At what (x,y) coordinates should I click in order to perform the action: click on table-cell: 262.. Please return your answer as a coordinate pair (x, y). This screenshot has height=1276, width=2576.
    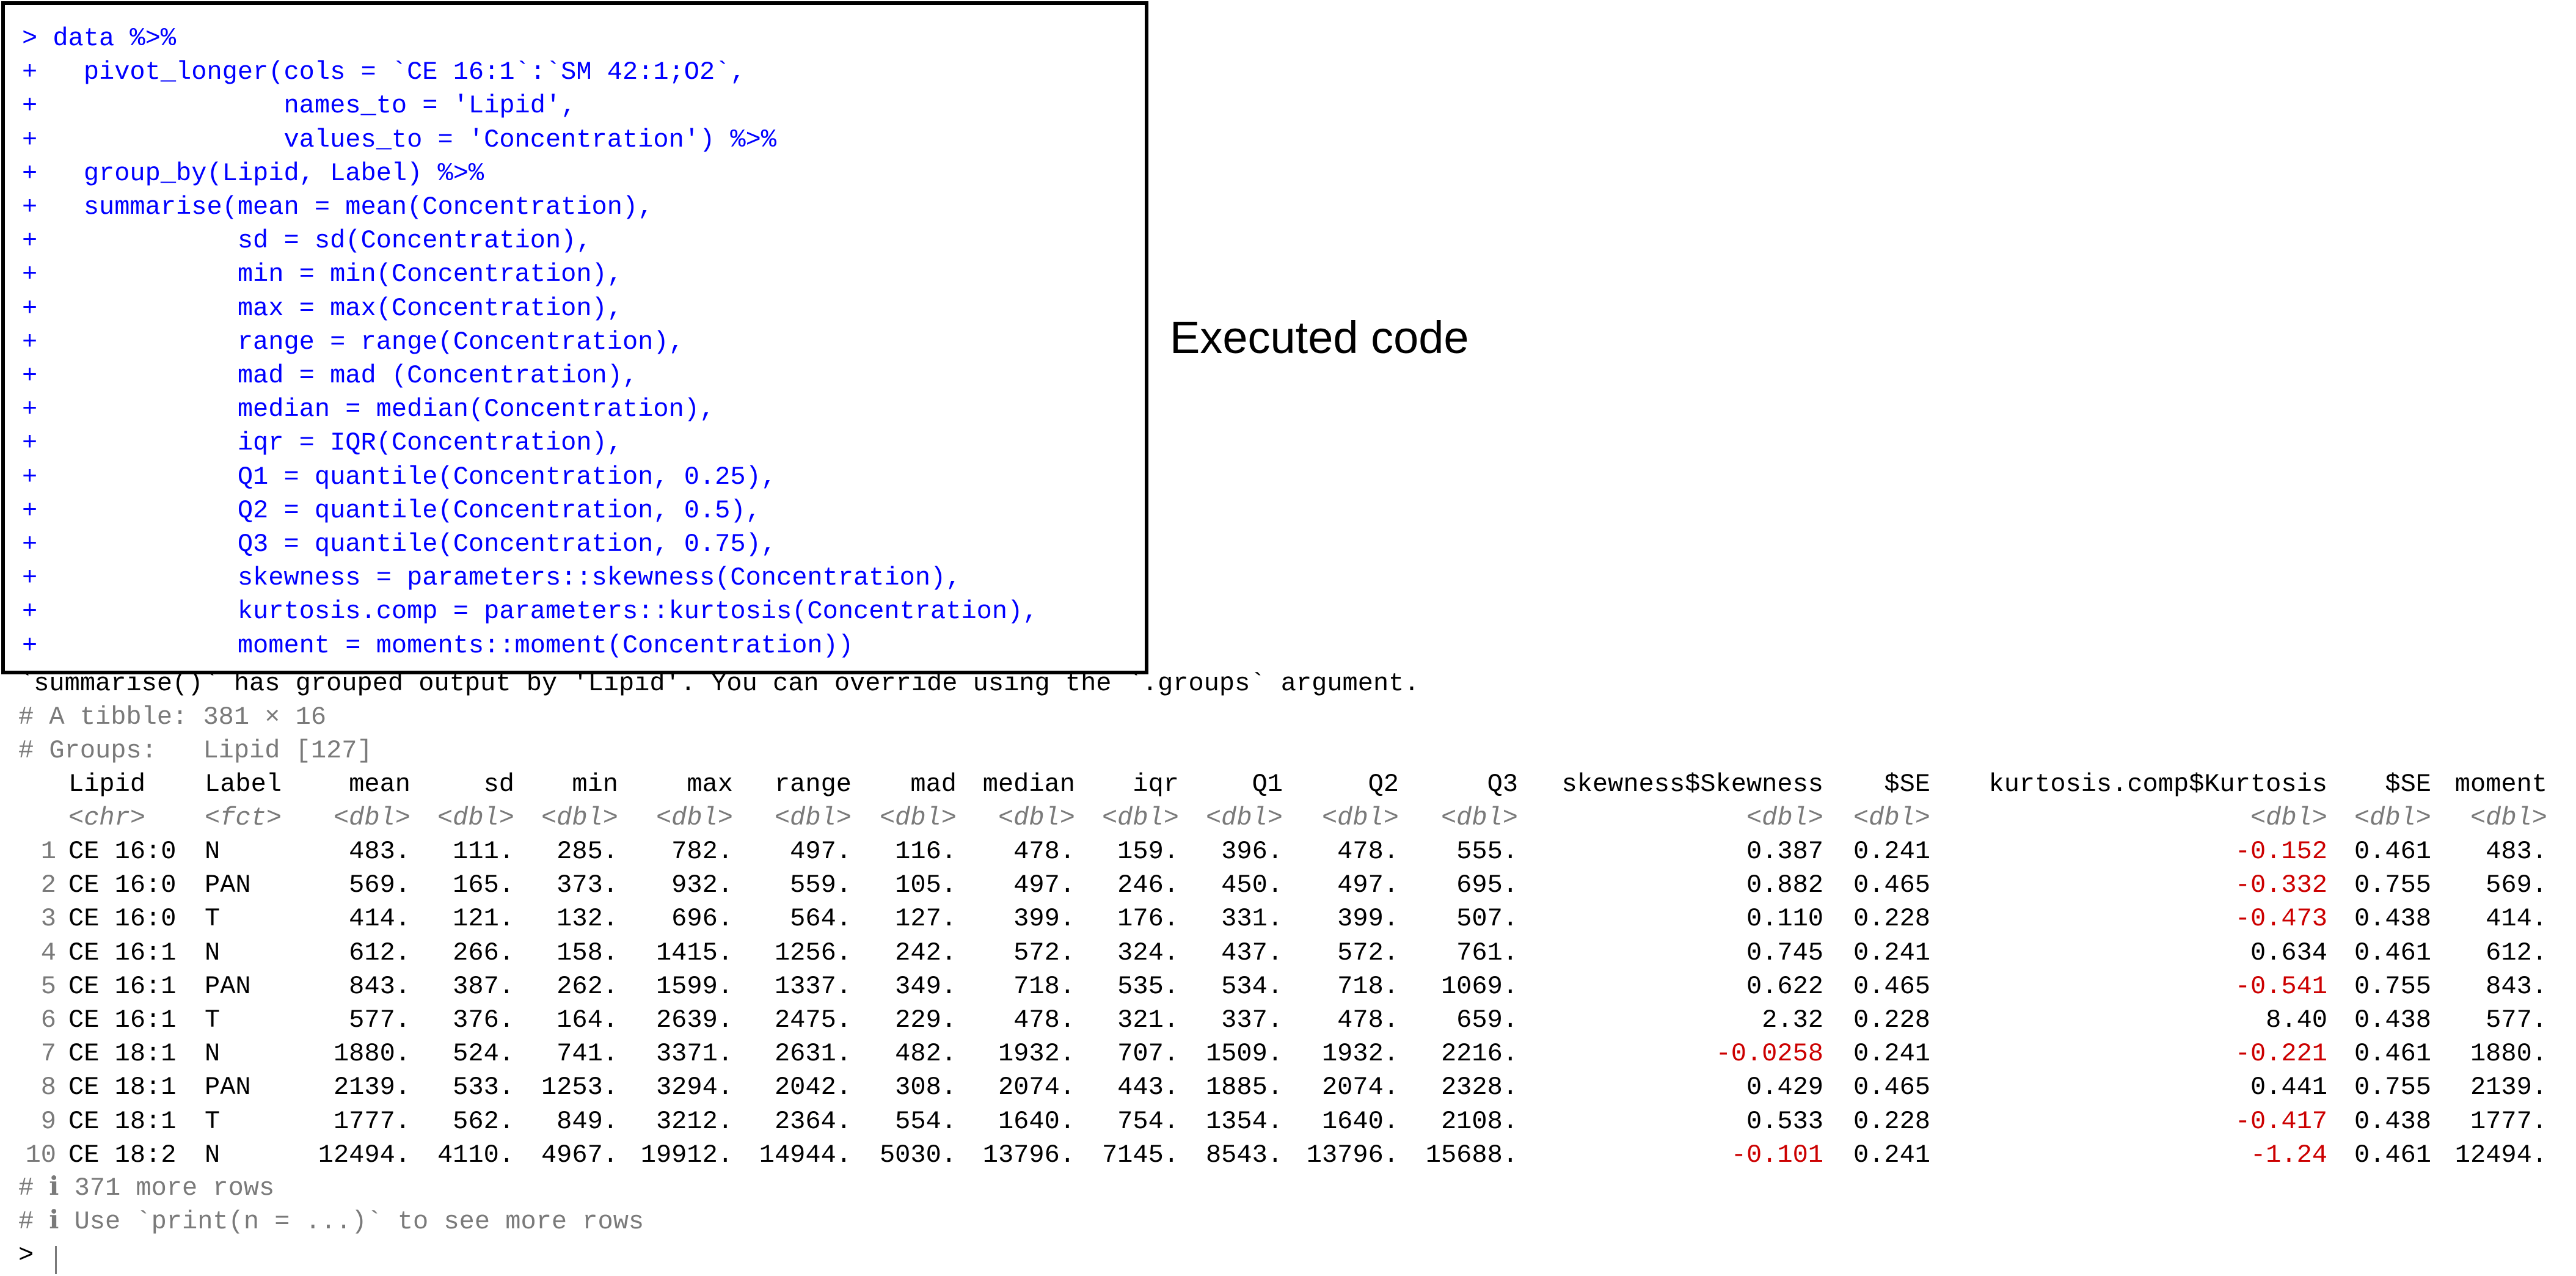
    Looking at the image, I should click on (587, 986).